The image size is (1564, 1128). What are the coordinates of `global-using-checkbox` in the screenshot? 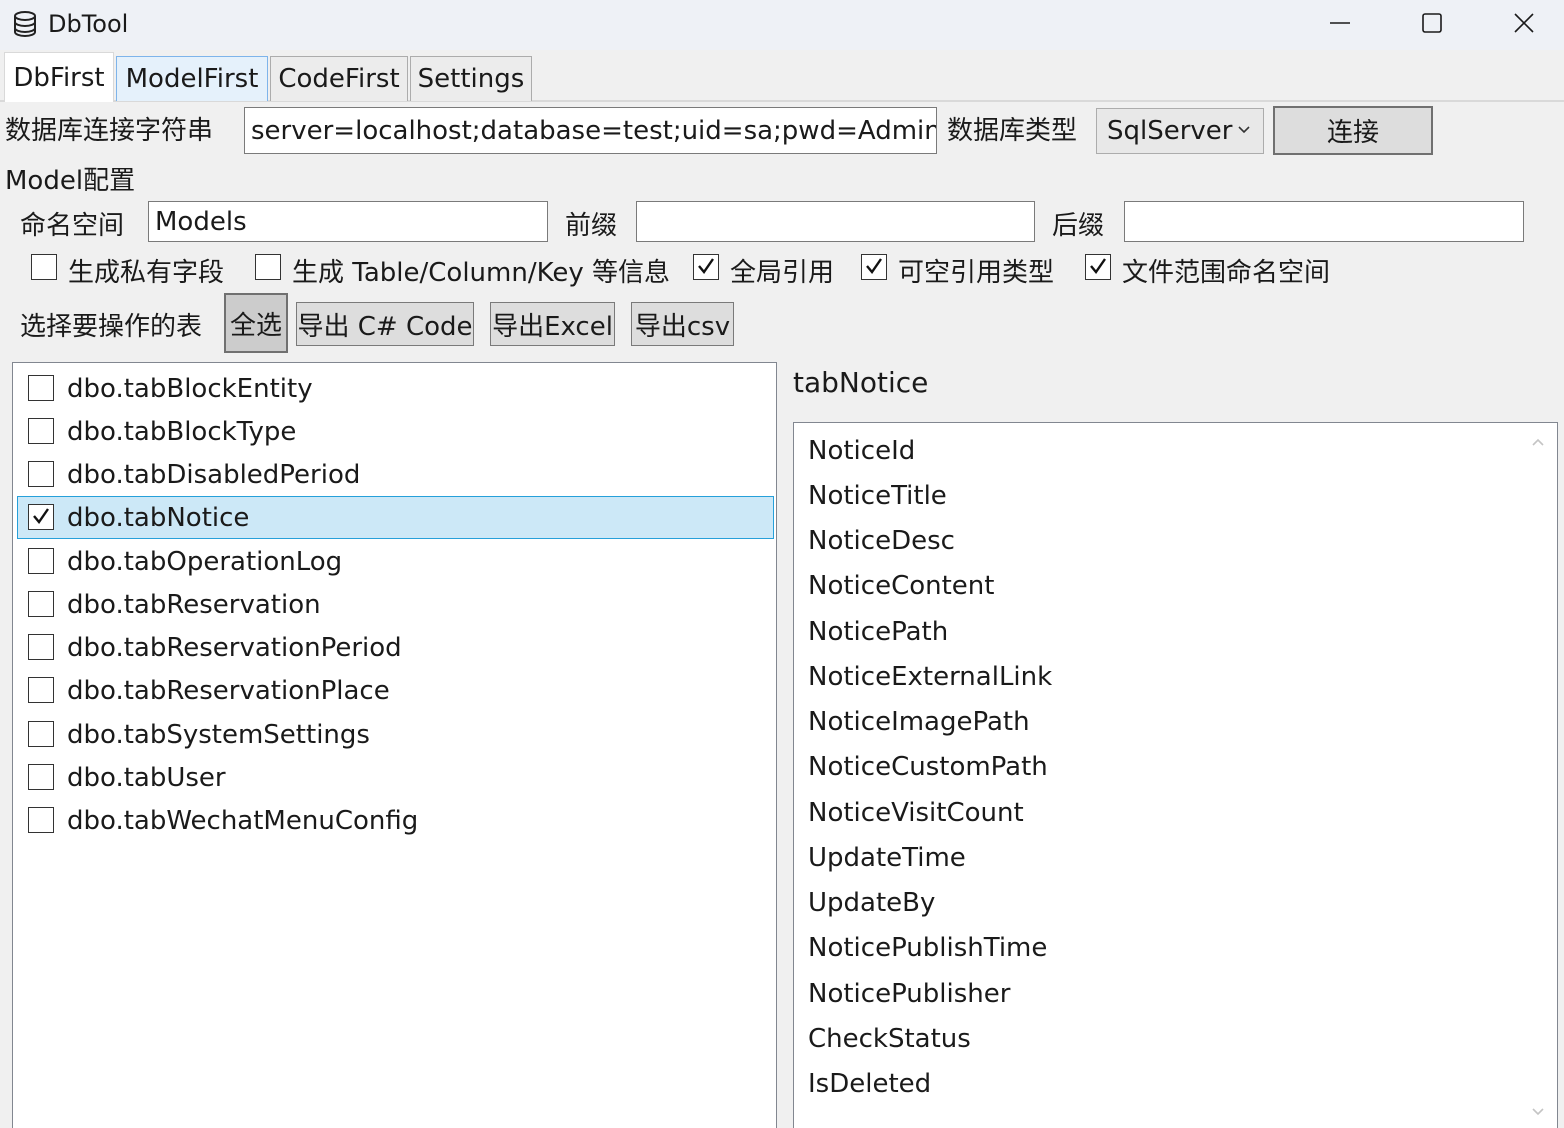 It's located at (706, 267).